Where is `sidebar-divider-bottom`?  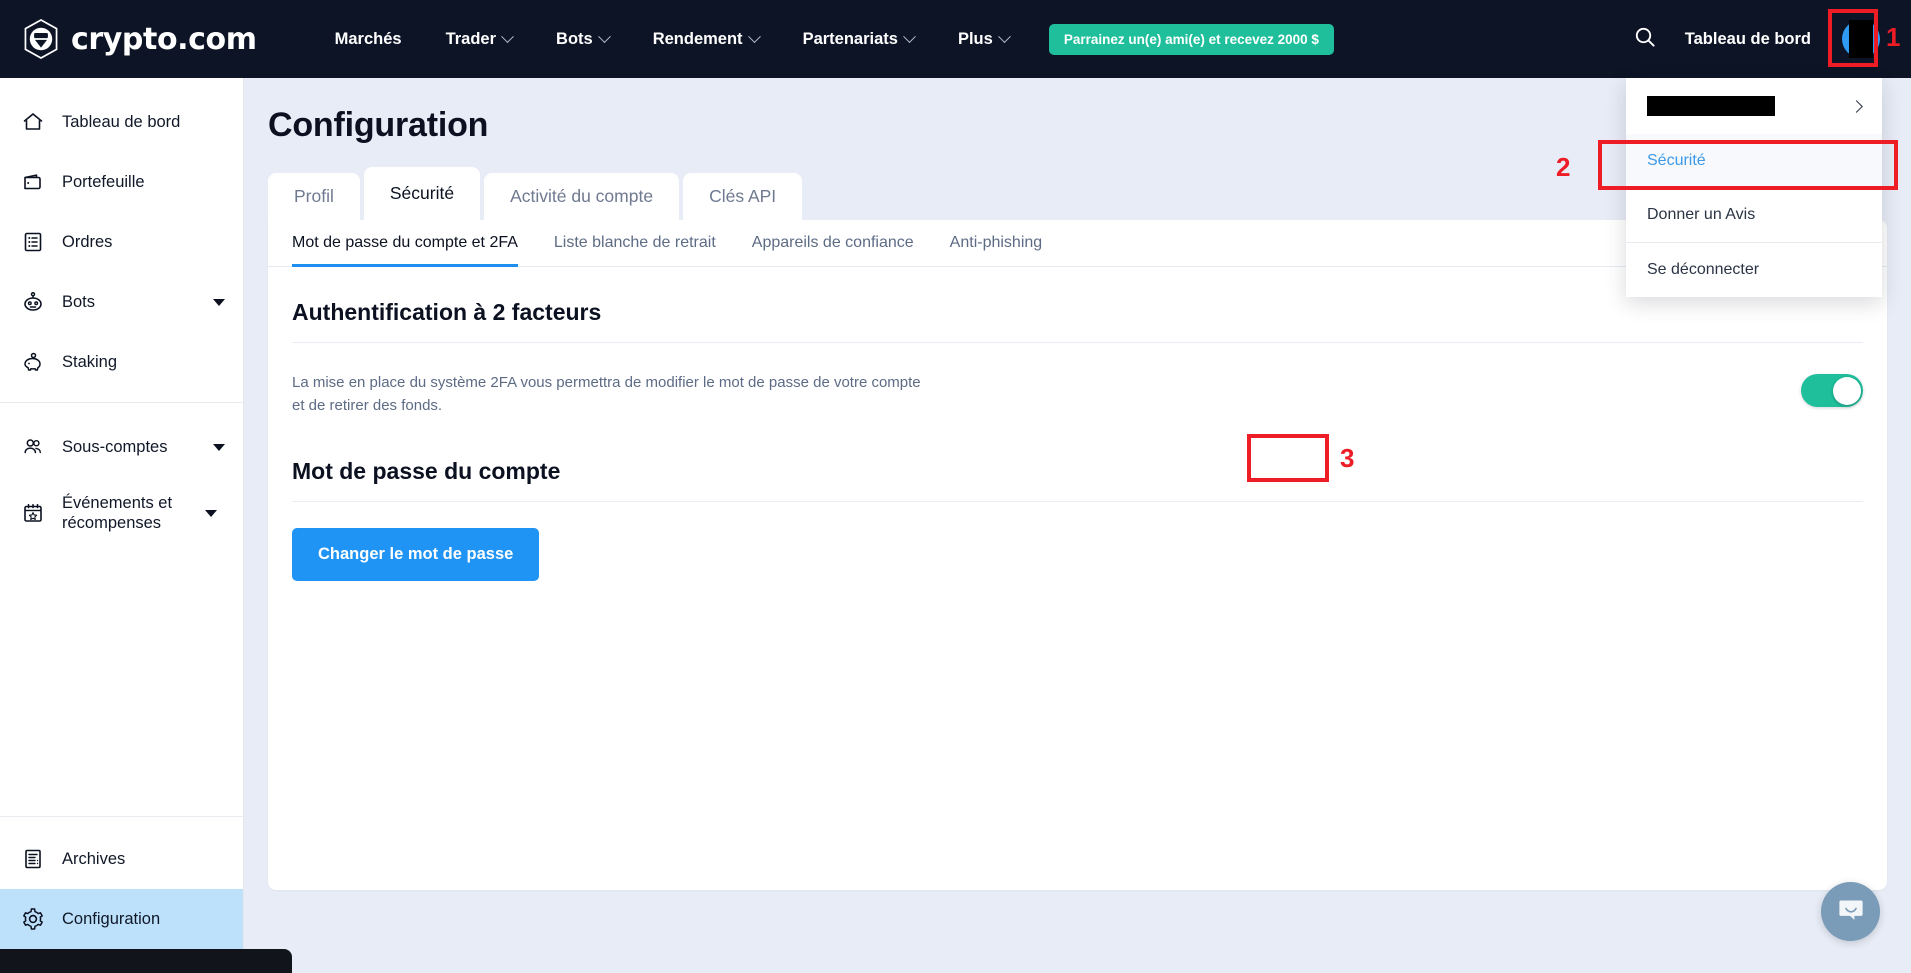 sidebar-divider-bottom is located at coordinates (121, 816).